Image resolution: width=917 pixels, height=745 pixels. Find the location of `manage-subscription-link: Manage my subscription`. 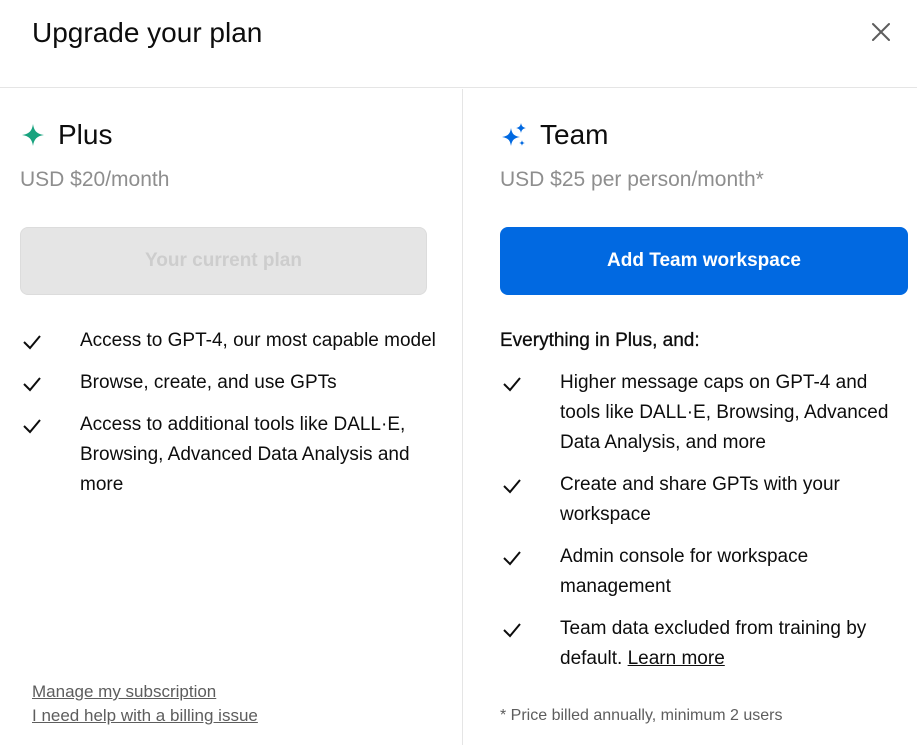

manage-subscription-link: Manage my subscription is located at coordinates (124, 692).